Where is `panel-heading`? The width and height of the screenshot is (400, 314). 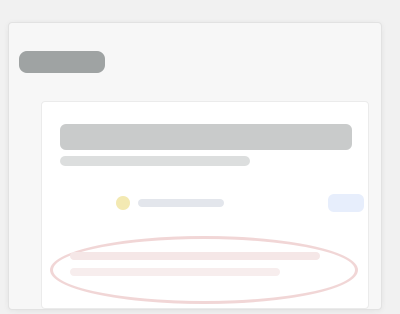 panel-heading is located at coordinates (206, 137).